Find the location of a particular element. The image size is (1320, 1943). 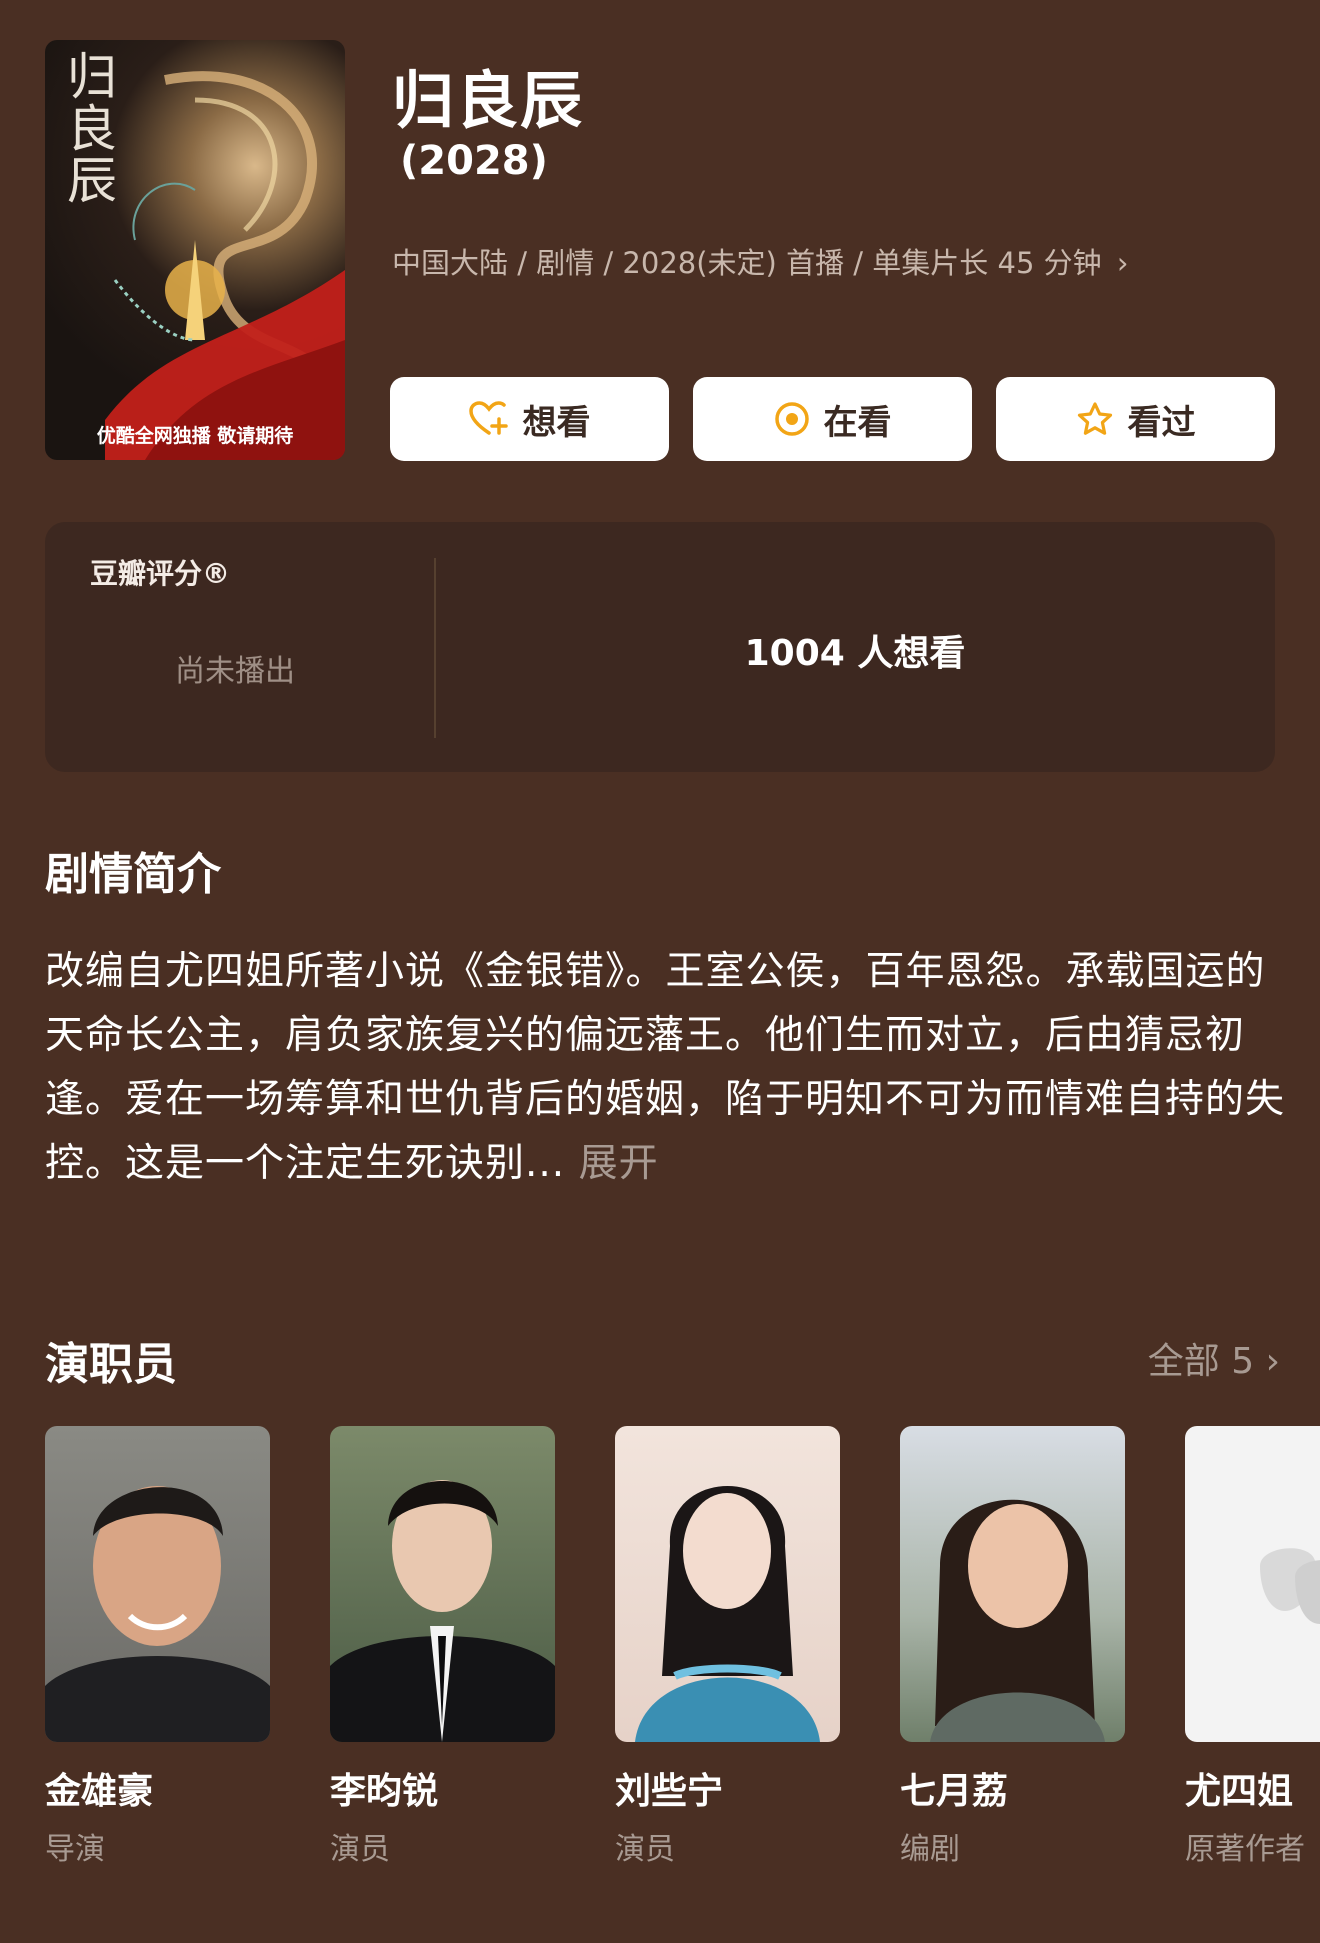

cast-role: 导演 is located at coordinates (75, 1849).